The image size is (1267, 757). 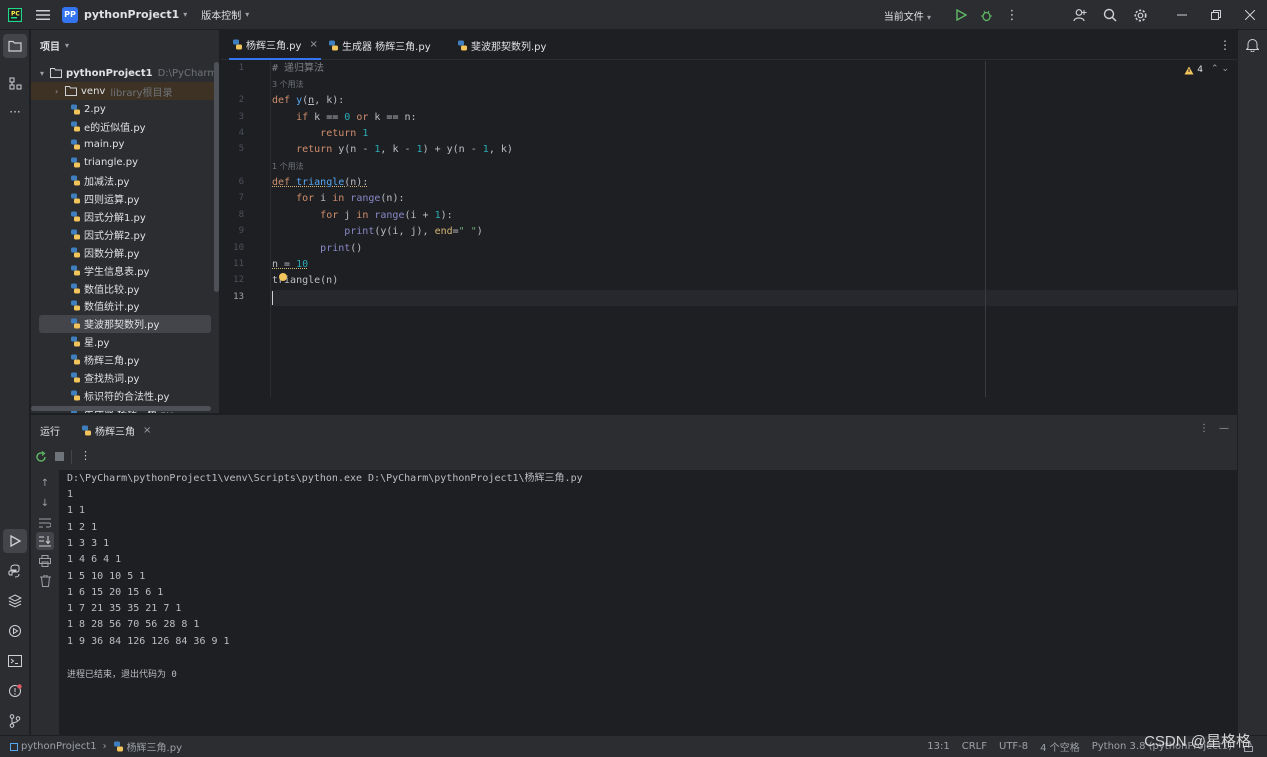 What do you see at coordinates (122, 270) in the screenshot?
I see `file-item: 学生信息表.py` at bounding box center [122, 270].